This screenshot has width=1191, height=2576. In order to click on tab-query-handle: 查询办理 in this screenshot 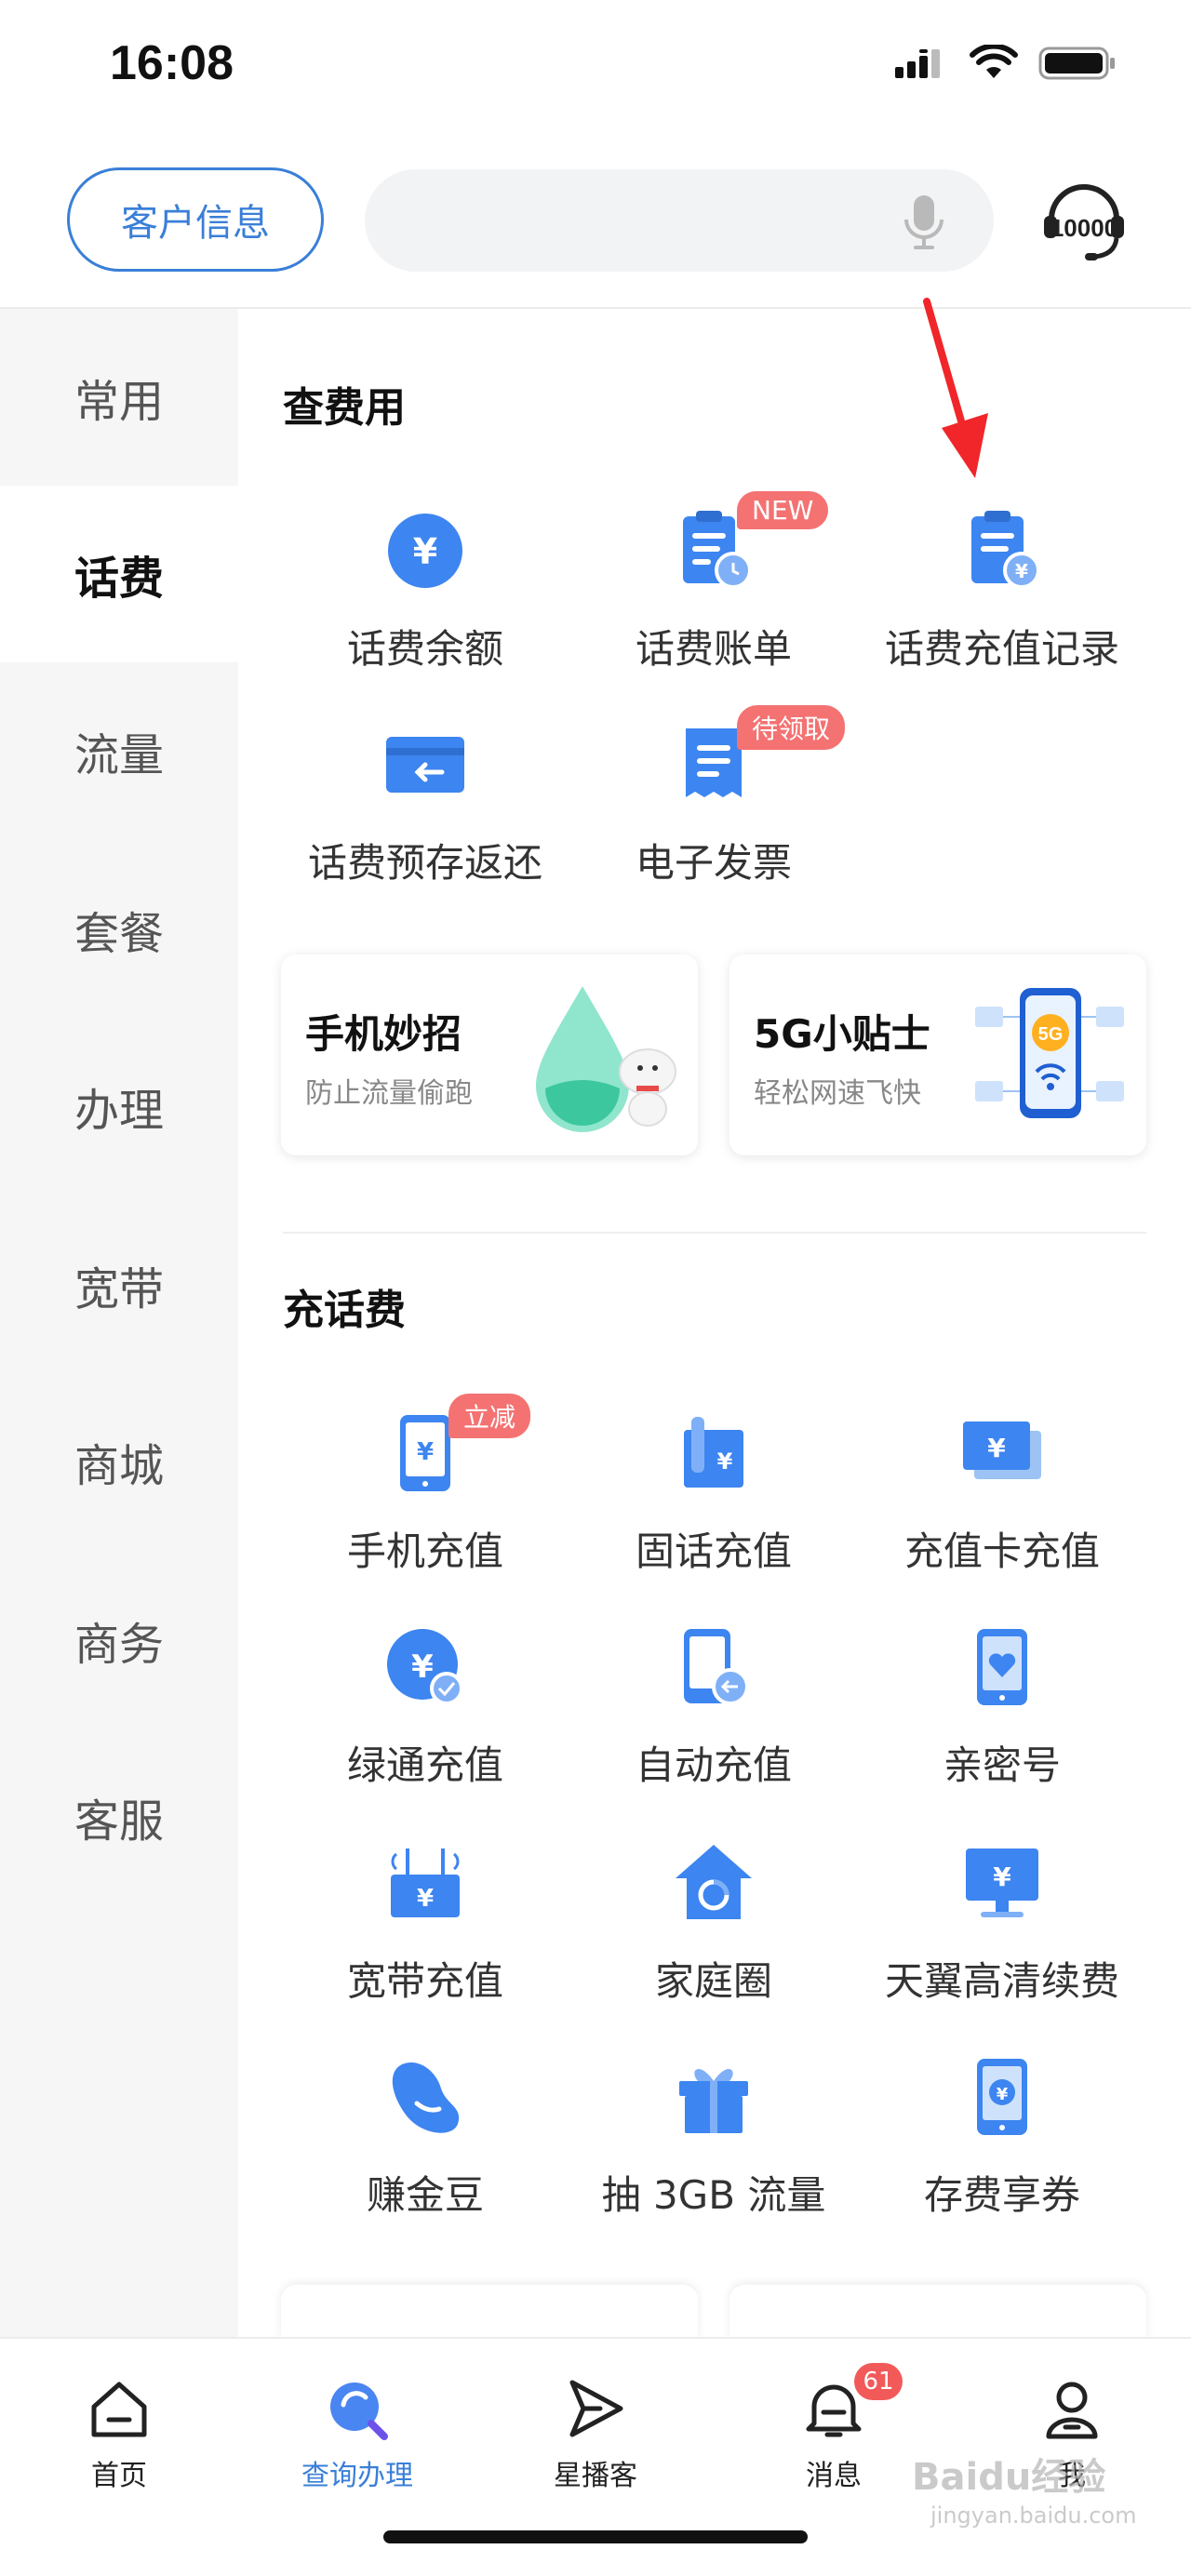, I will do `click(357, 2427)`.